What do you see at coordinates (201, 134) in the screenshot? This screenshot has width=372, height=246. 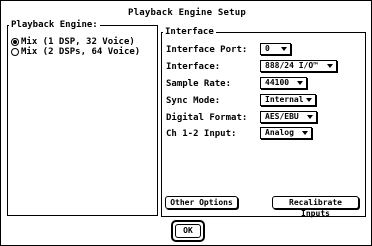 I see `ch-1-2-input-label: Ch 1-2 Input:` at bounding box center [201, 134].